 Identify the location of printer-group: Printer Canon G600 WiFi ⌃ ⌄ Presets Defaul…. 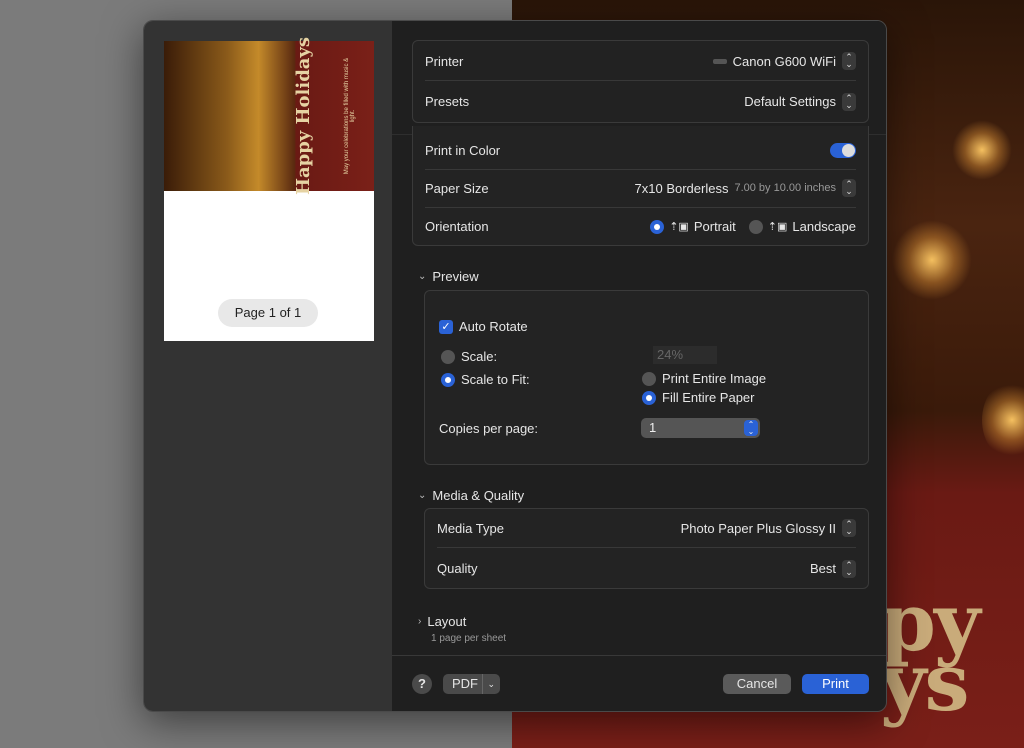
(640, 81).